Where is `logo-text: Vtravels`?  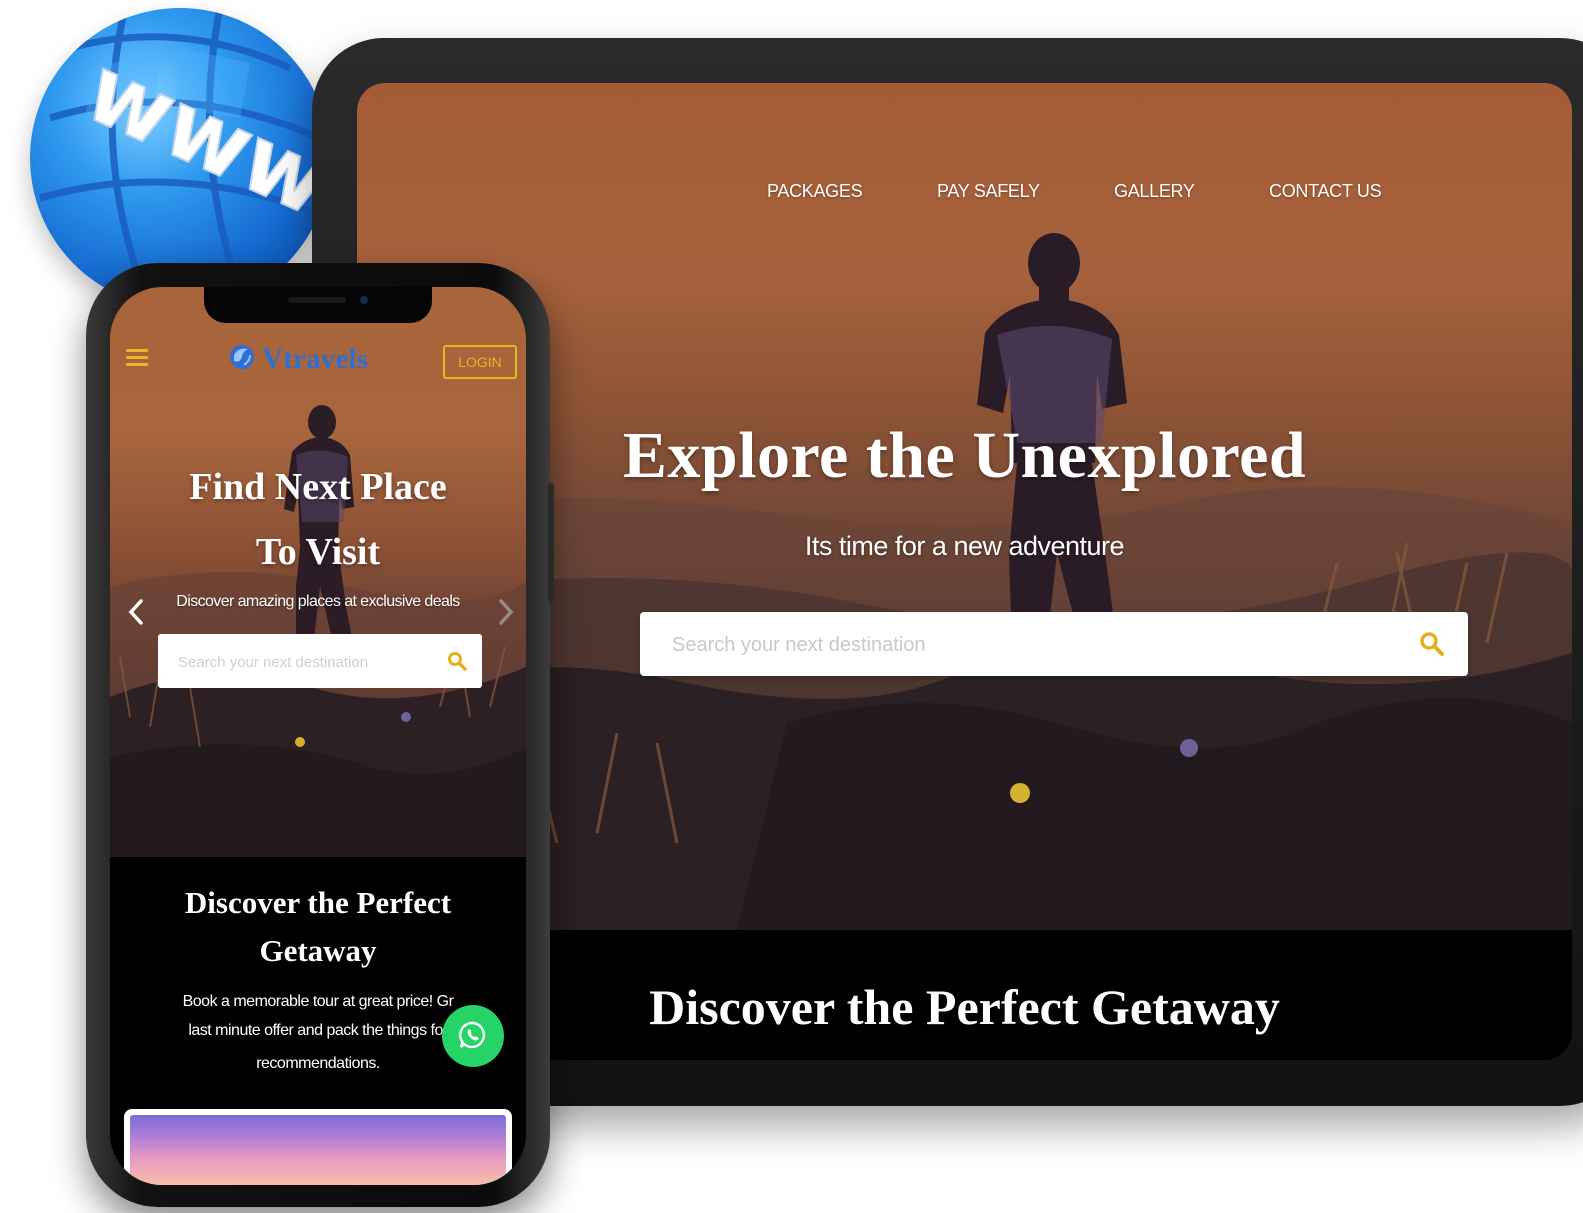
logo-text: Vtravels is located at coordinates (315, 358).